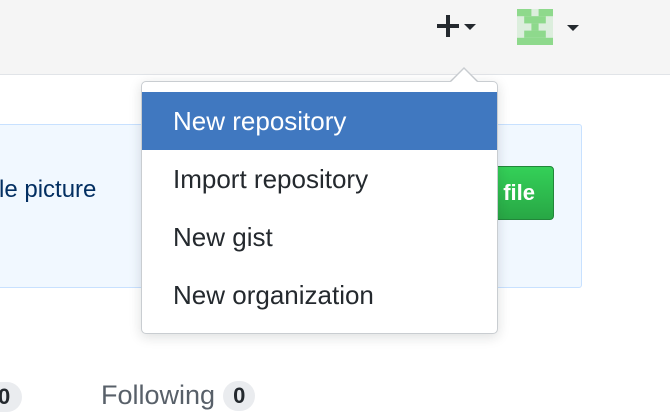  Describe the element at coordinates (464, 75) in the screenshot. I see `dropdown-arrow-fill` at that location.